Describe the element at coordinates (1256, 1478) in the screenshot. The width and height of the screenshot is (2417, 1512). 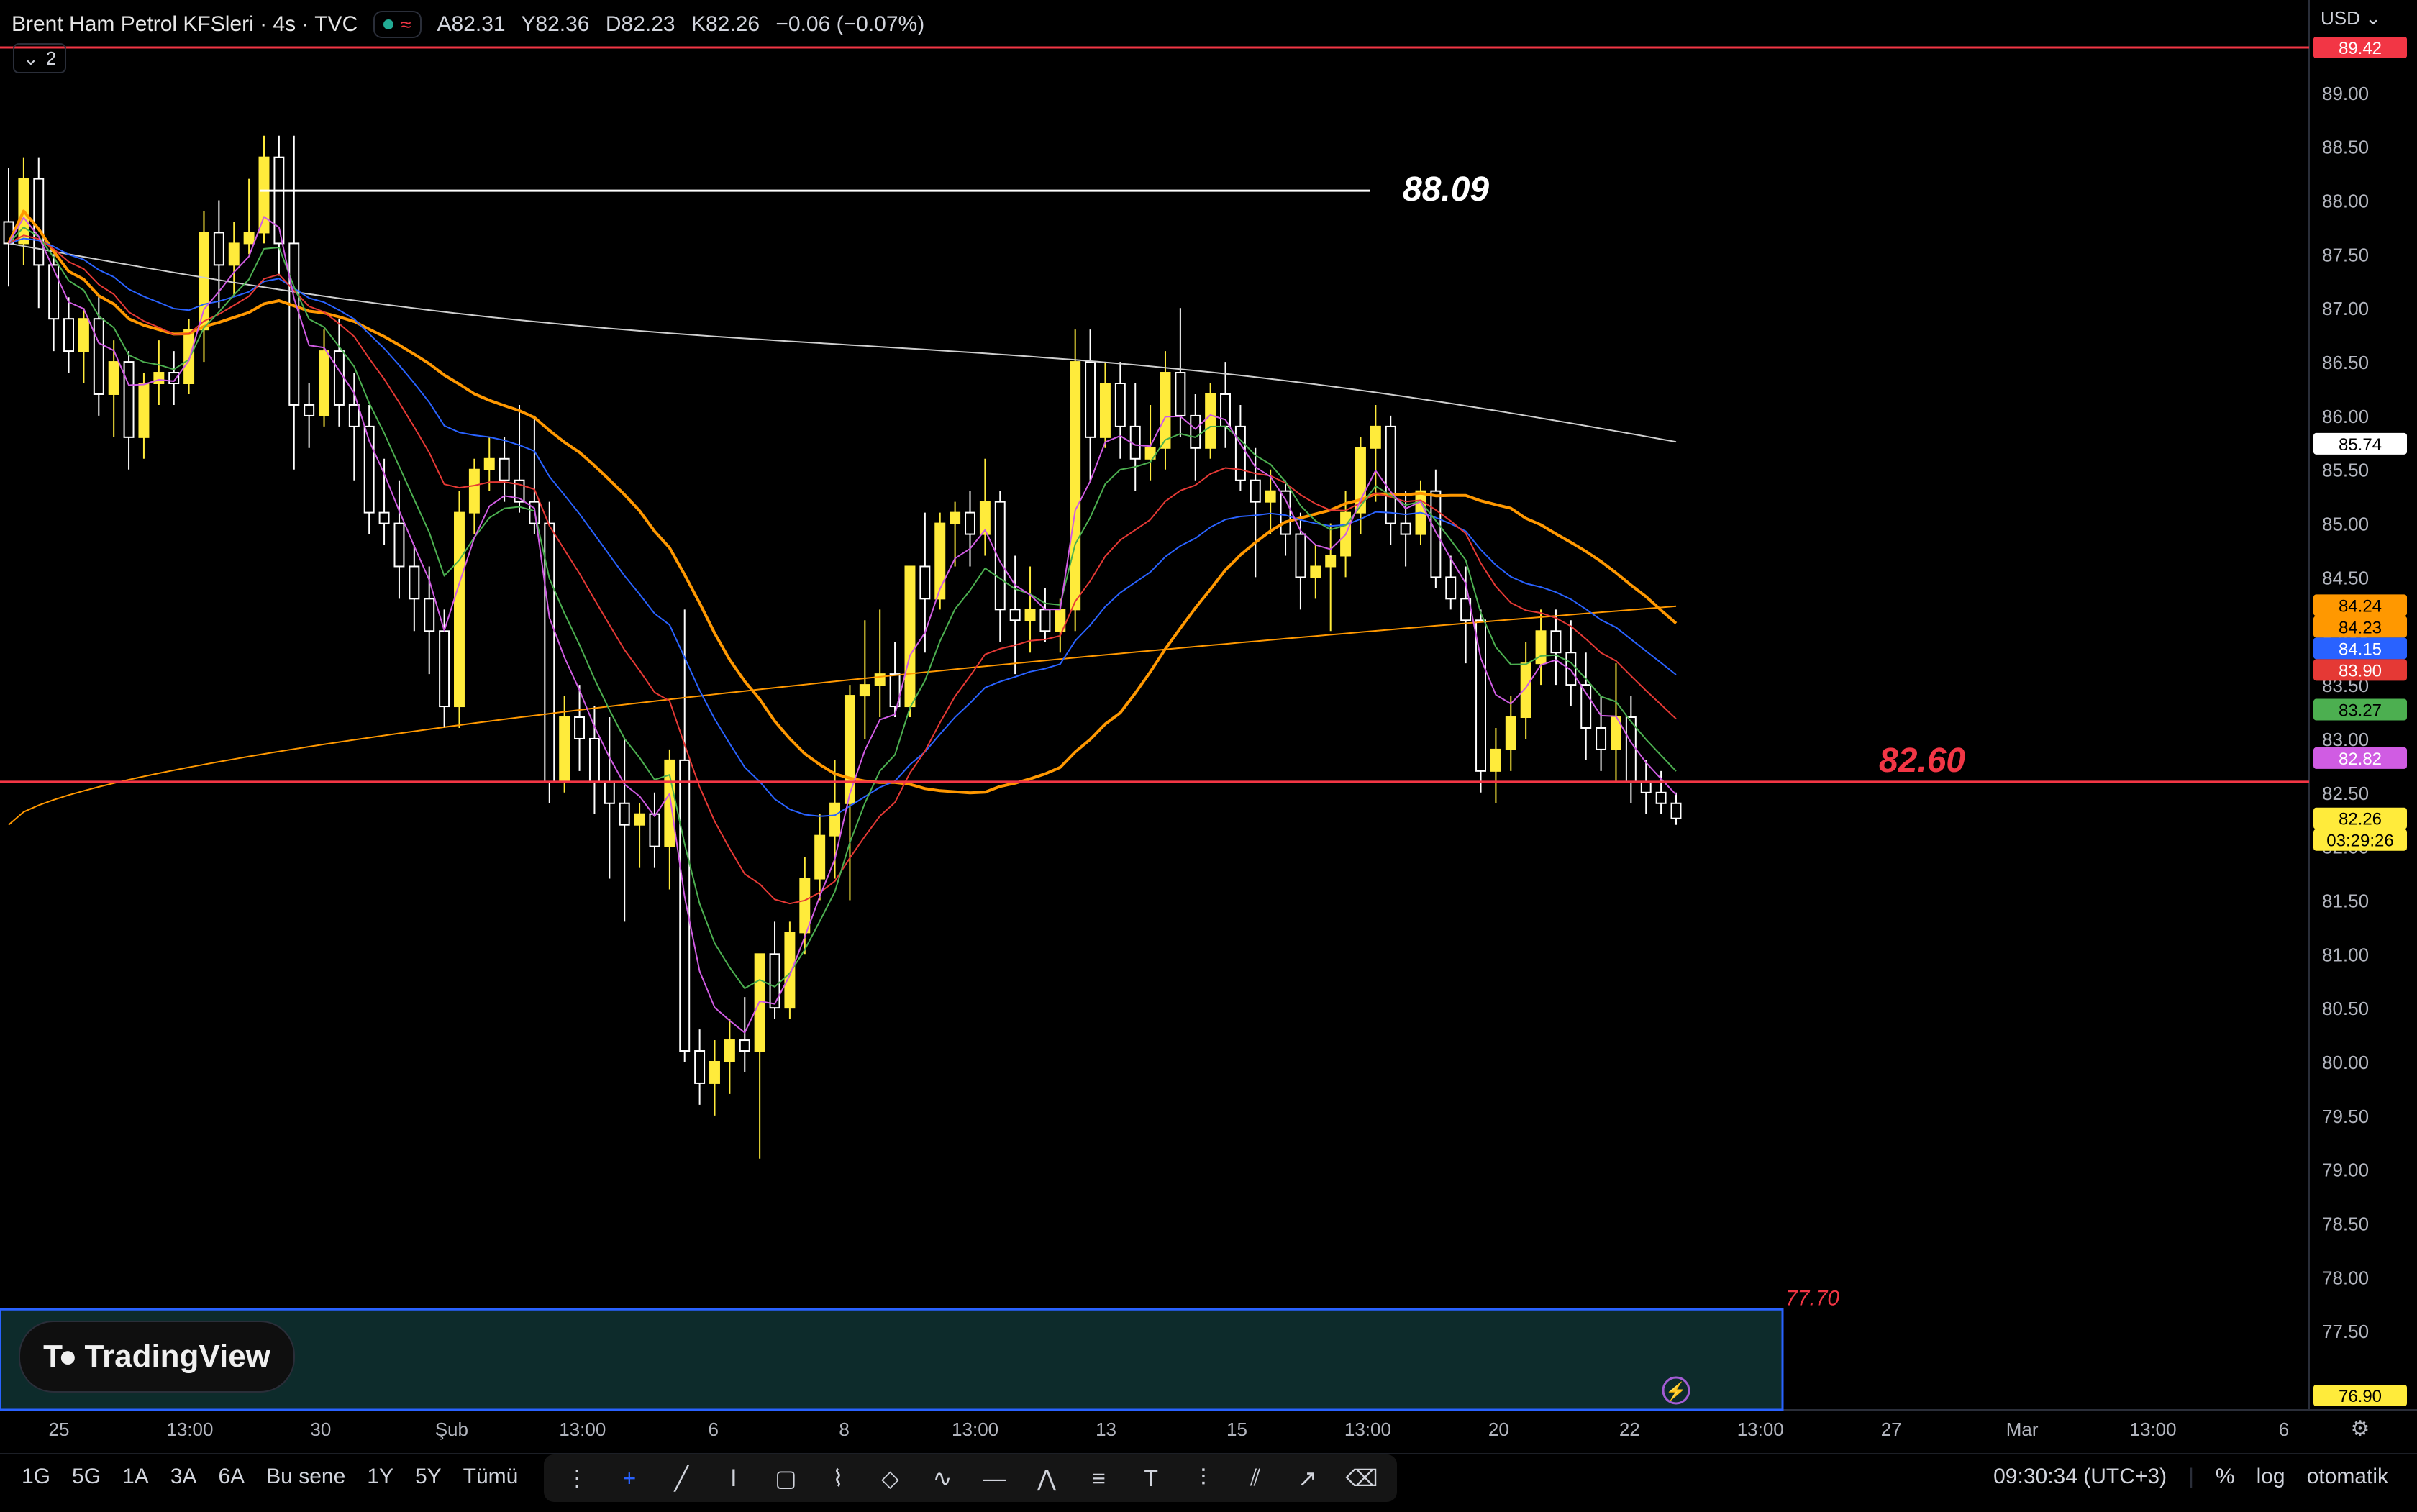
I see `parallel-channel-icon: ⫽` at that location.